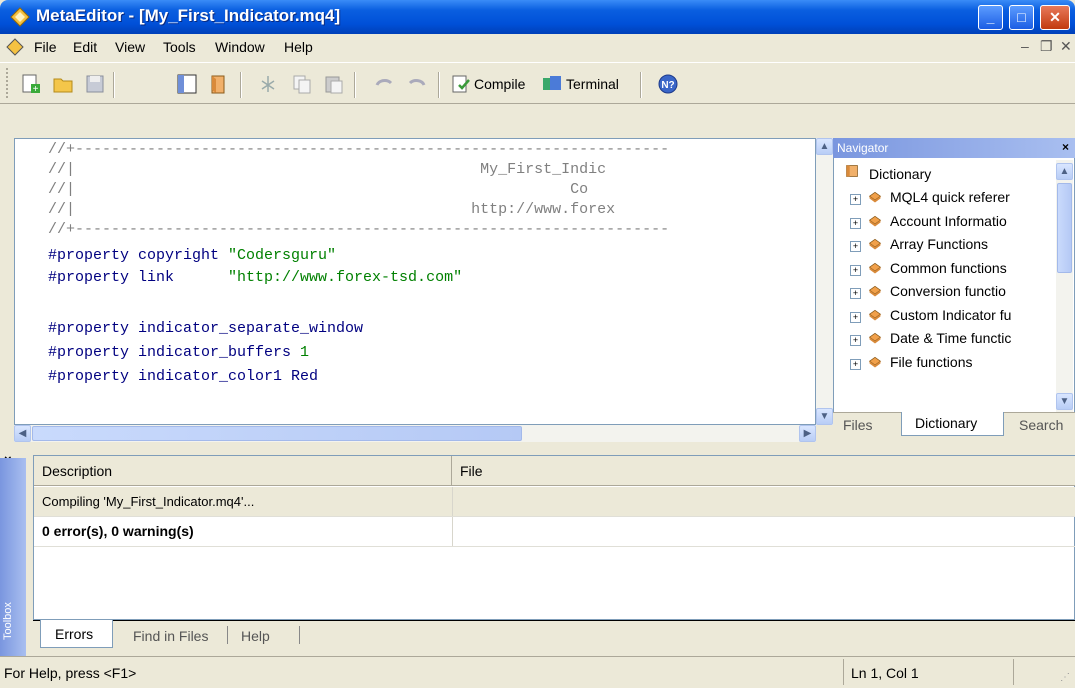 The image size is (1075, 688). I want to click on menu-file: File, so click(45, 47).